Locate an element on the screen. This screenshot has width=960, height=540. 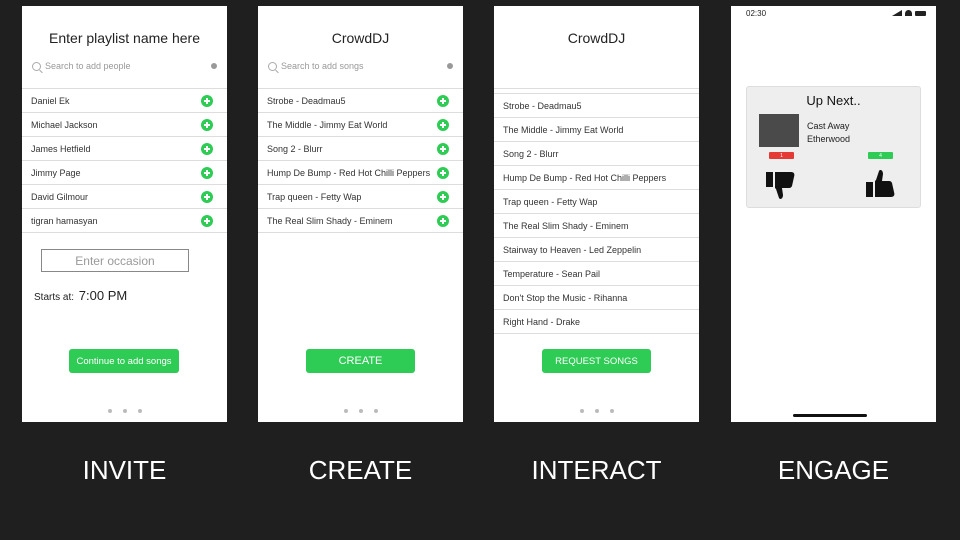
list-item: Stairway to Heaven - Led Zeppelin is located at coordinates (596, 250).